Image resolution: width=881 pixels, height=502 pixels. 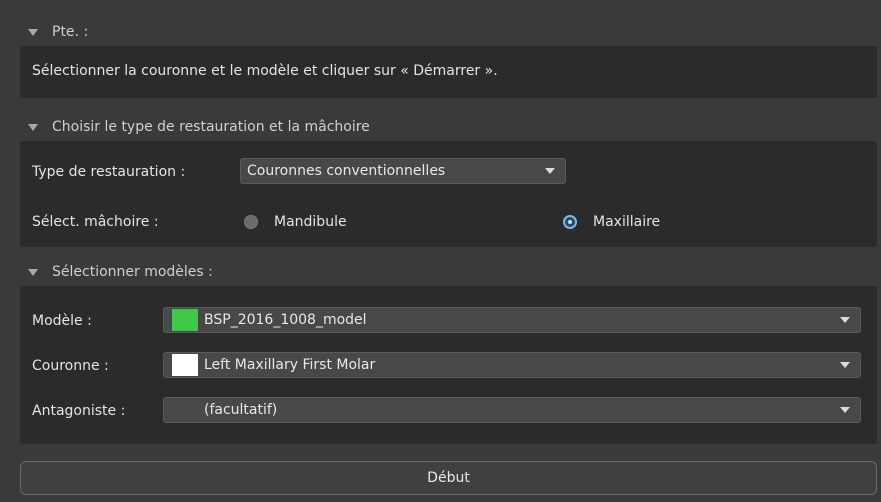 What do you see at coordinates (512, 320) in the screenshot?
I see `model-dropdown: BSP_2016_1008_model` at bounding box center [512, 320].